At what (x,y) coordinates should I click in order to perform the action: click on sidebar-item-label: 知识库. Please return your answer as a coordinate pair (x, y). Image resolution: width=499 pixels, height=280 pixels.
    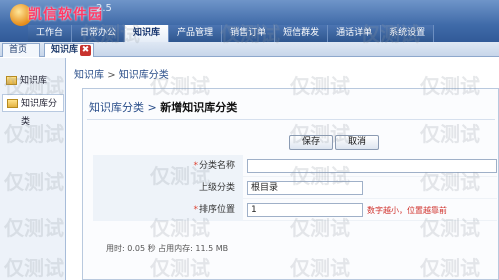
    Looking at the image, I should click on (34, 81).